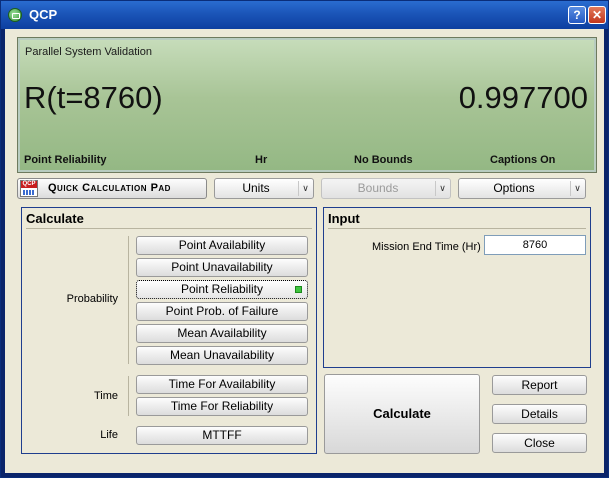 This screenshot has width=609, height=478. I want to click on selected-indicator-icon, so click(298, 289).